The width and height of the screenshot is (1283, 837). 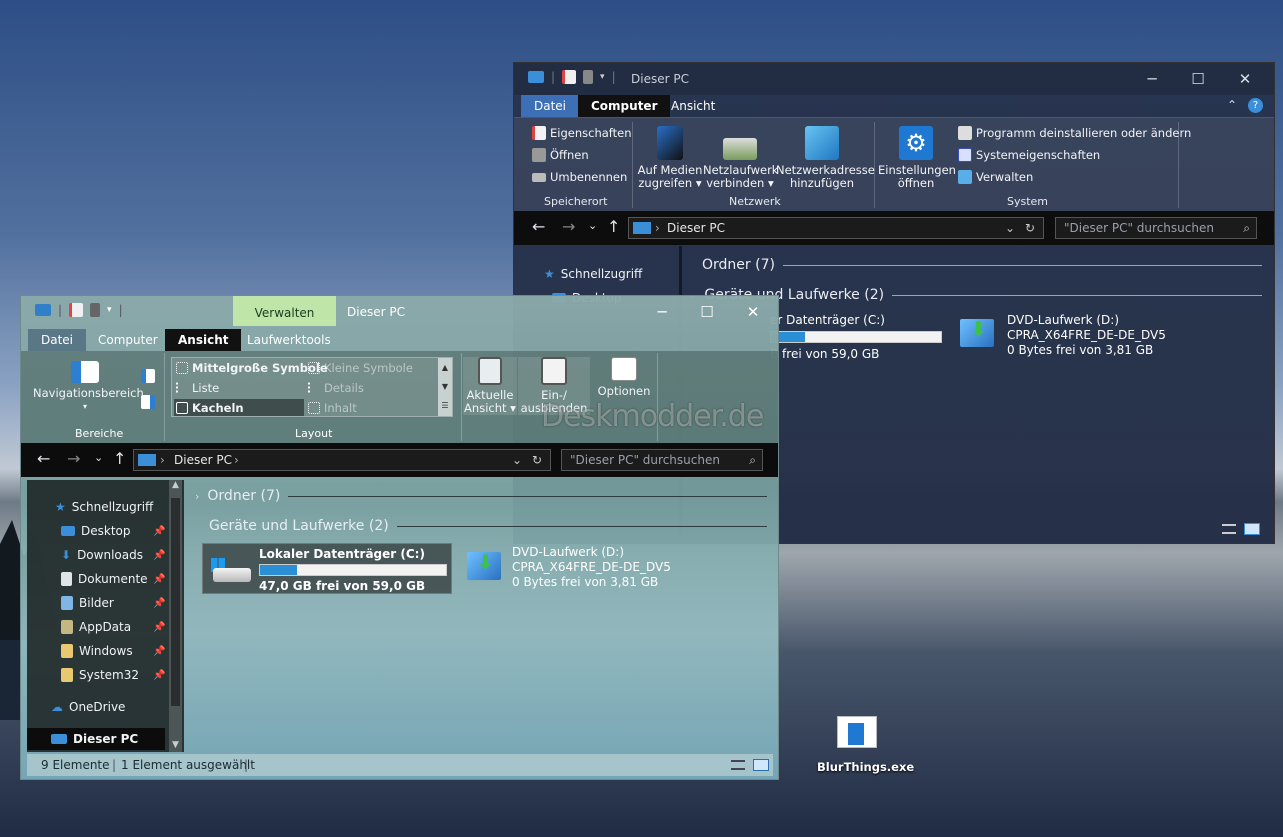 What do you see at coordinates (481, 496) in the screenshot?
I see `section-ordner: › Ordner (7)` at bounding box center [481, 496].